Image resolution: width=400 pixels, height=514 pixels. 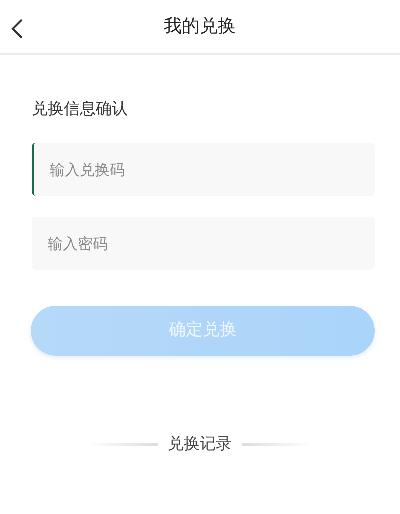 I want to click on section-title: 兑换信息确认, so click(x=80, y=109).